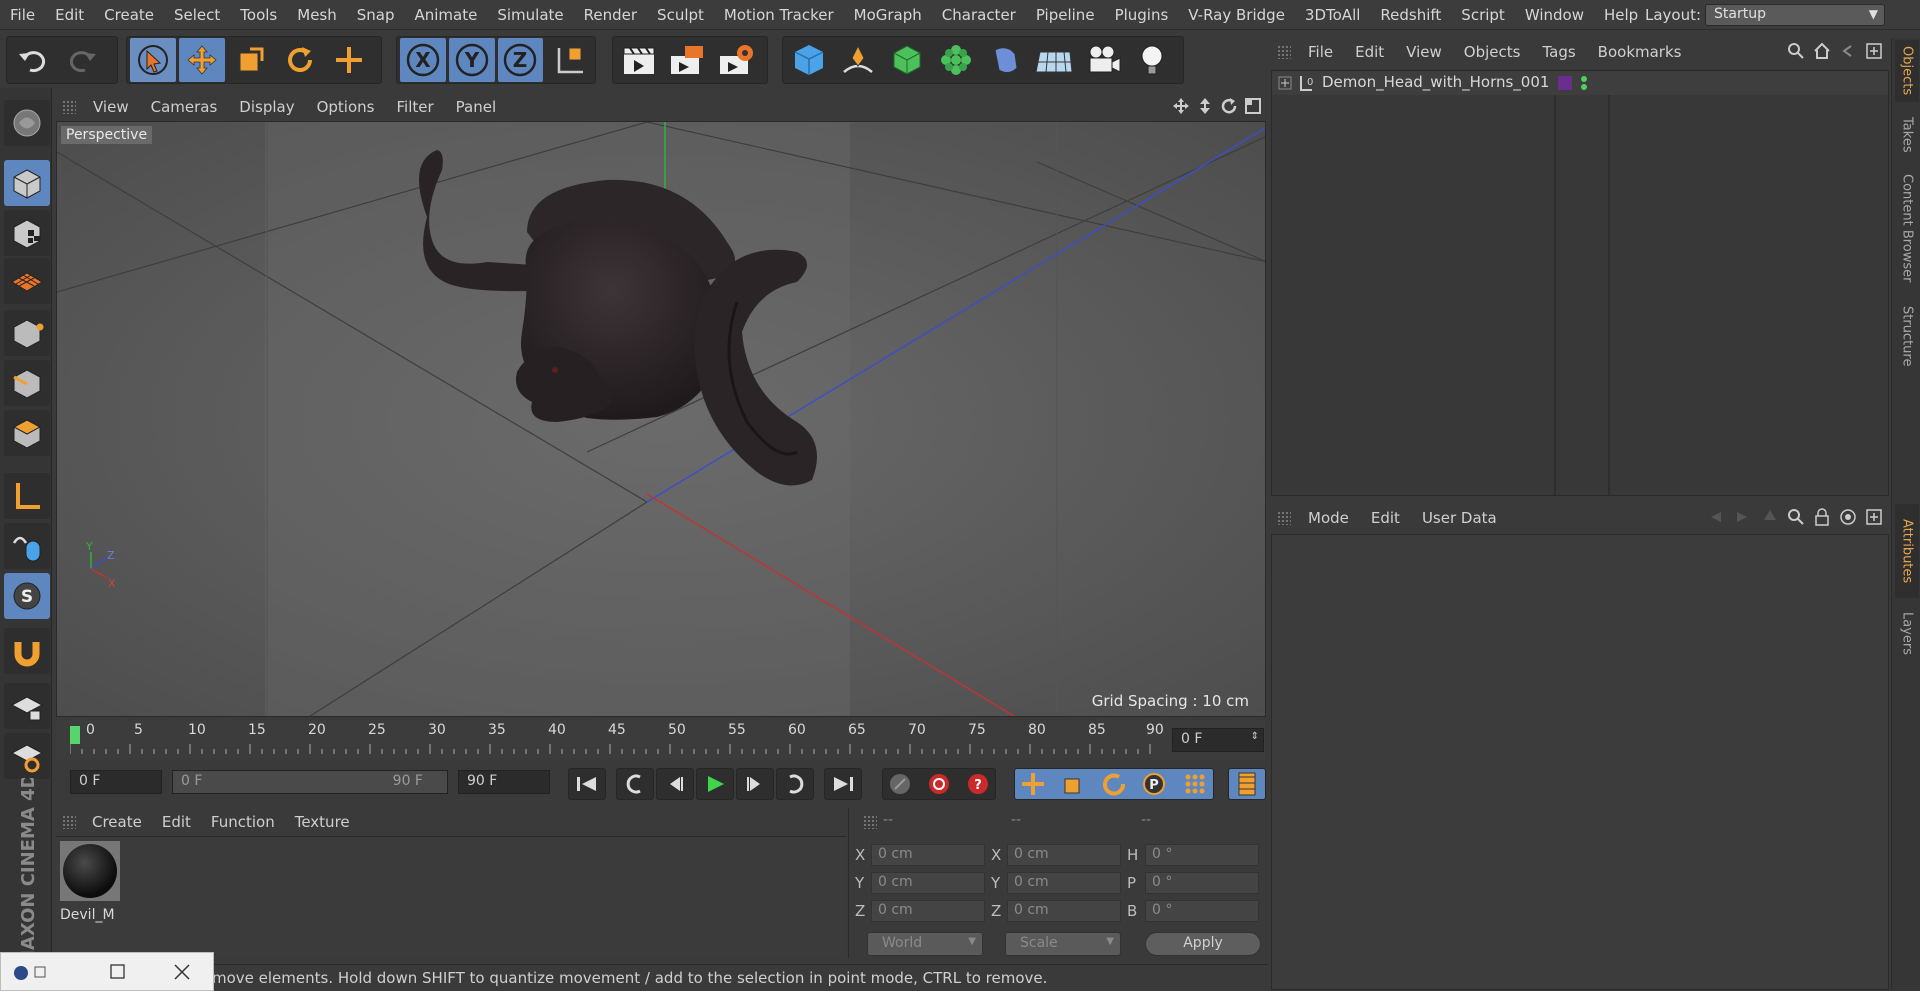 This screenshot has height=991, width=1920. What do you see at coordinates (414, 107) in the screenshot?
I see `viewport-menu-filter: Filter` at bounding box center [414, 107].